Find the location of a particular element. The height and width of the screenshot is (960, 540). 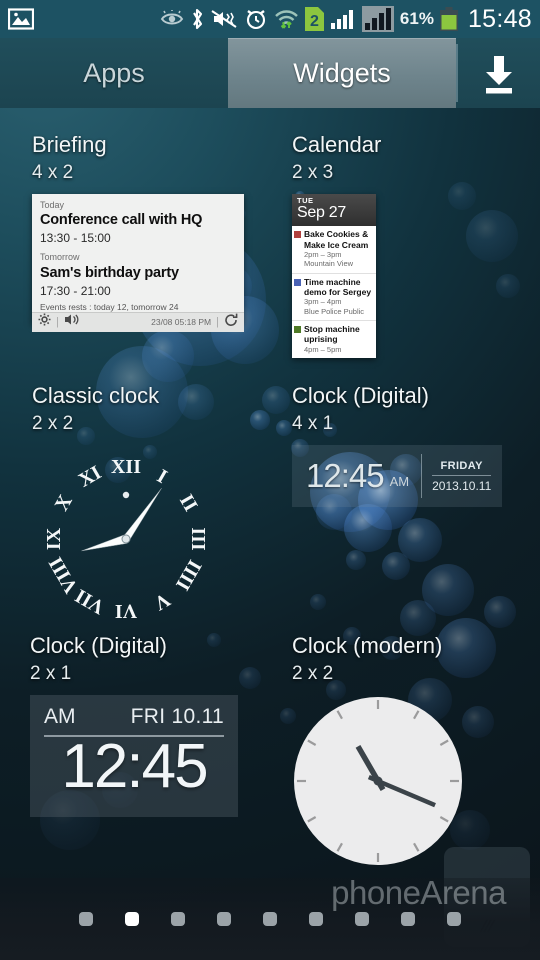

briefing-day-2: Tomorrow is located at coordinates (60, 257).